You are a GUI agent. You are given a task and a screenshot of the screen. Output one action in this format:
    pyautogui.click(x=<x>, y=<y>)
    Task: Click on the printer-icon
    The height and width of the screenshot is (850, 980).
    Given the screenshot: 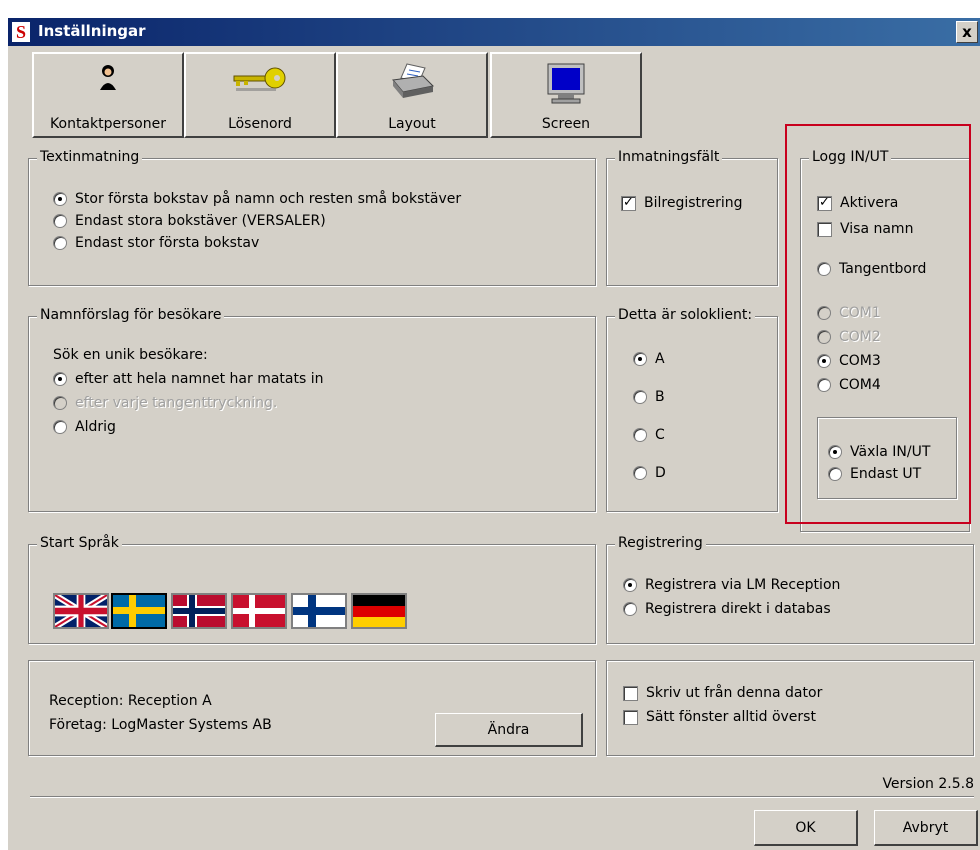 What is the action you would take?
    pyautogui.click(x=413, y=80)
    